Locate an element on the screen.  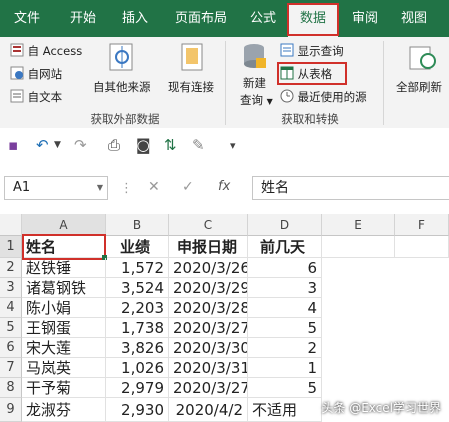
show-queries-label: 显示查询 is located at coordinates (320, 51).